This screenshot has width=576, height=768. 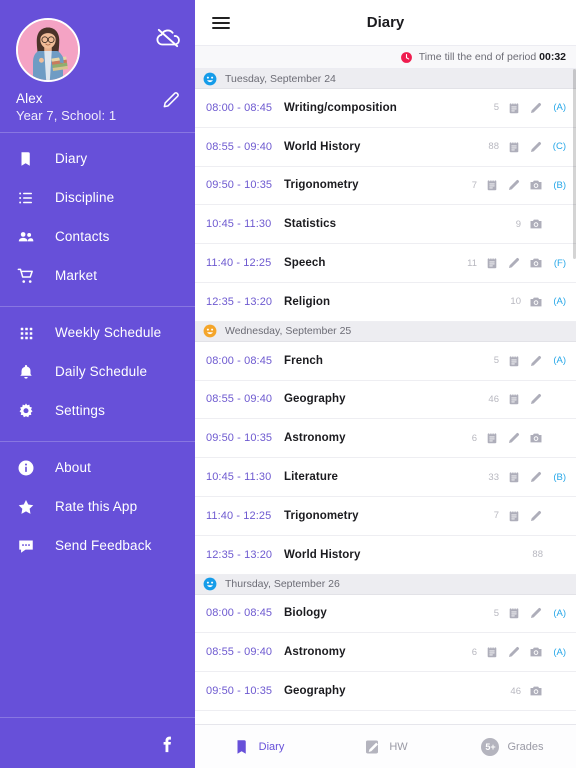 I want to click on lesson-count: 5, so click(x=496, y=613).